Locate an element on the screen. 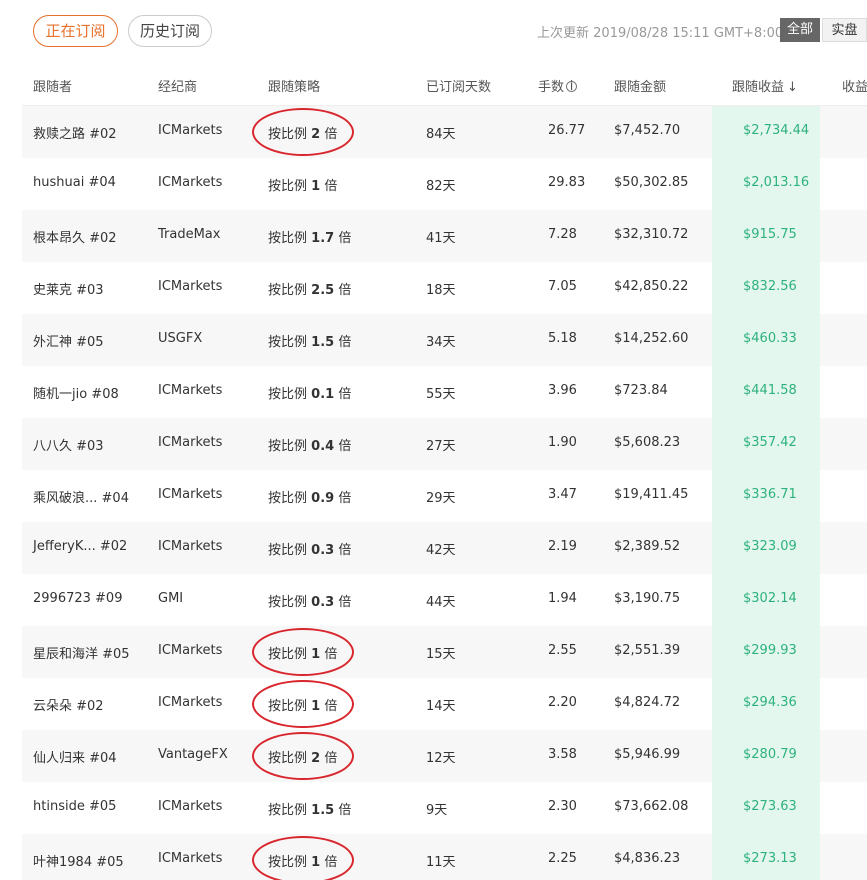 This screenshot has height=880, width=867. lots: 3.47 is located at coordinates (562, 494).